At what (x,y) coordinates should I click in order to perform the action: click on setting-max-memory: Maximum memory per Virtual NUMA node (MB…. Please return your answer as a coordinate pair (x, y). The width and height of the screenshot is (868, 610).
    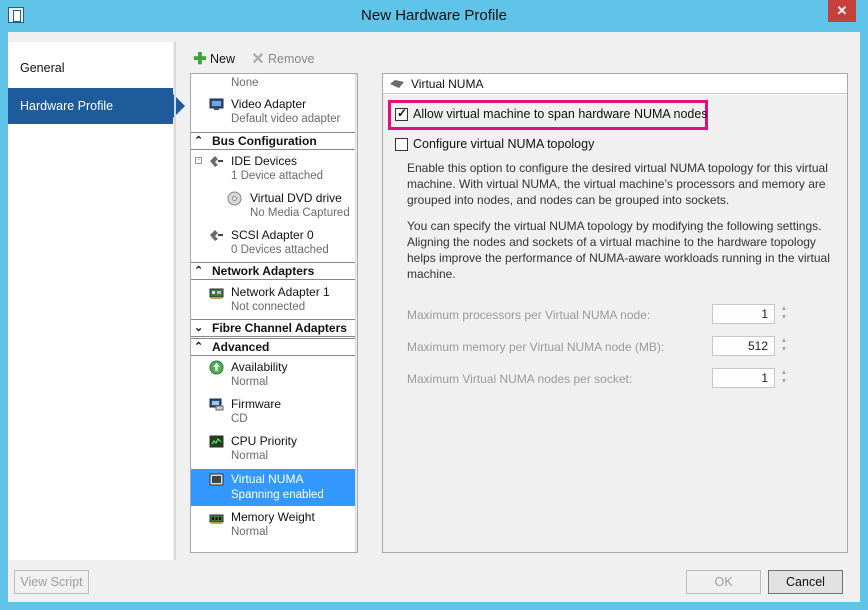
    Looking at the image, I should click on (627, 347).